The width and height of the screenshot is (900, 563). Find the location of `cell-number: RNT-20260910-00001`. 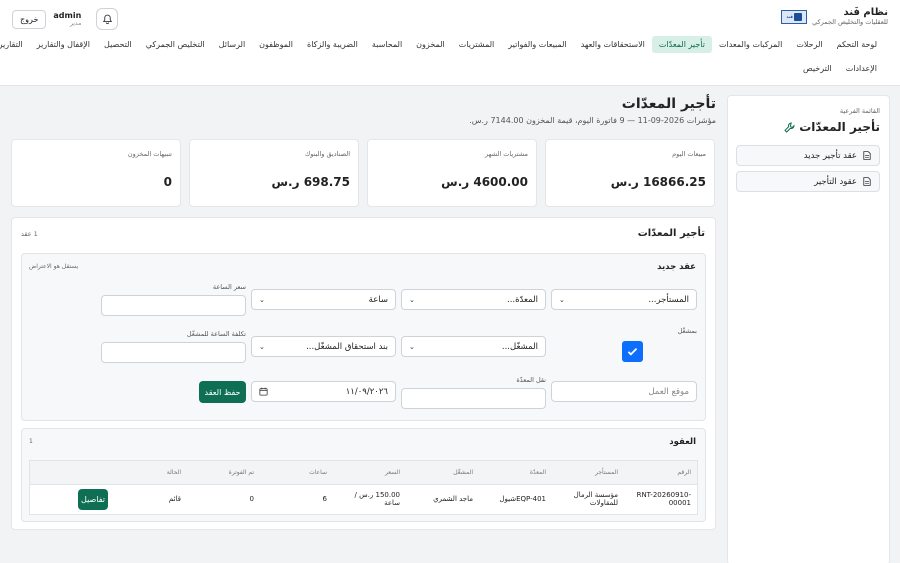

cell-number: RNT-20260910-00001 is located at coordinates (663, 499).